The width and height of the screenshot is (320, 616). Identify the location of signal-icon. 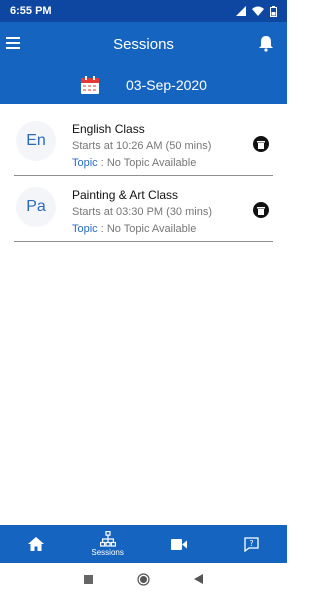
(241, 11).